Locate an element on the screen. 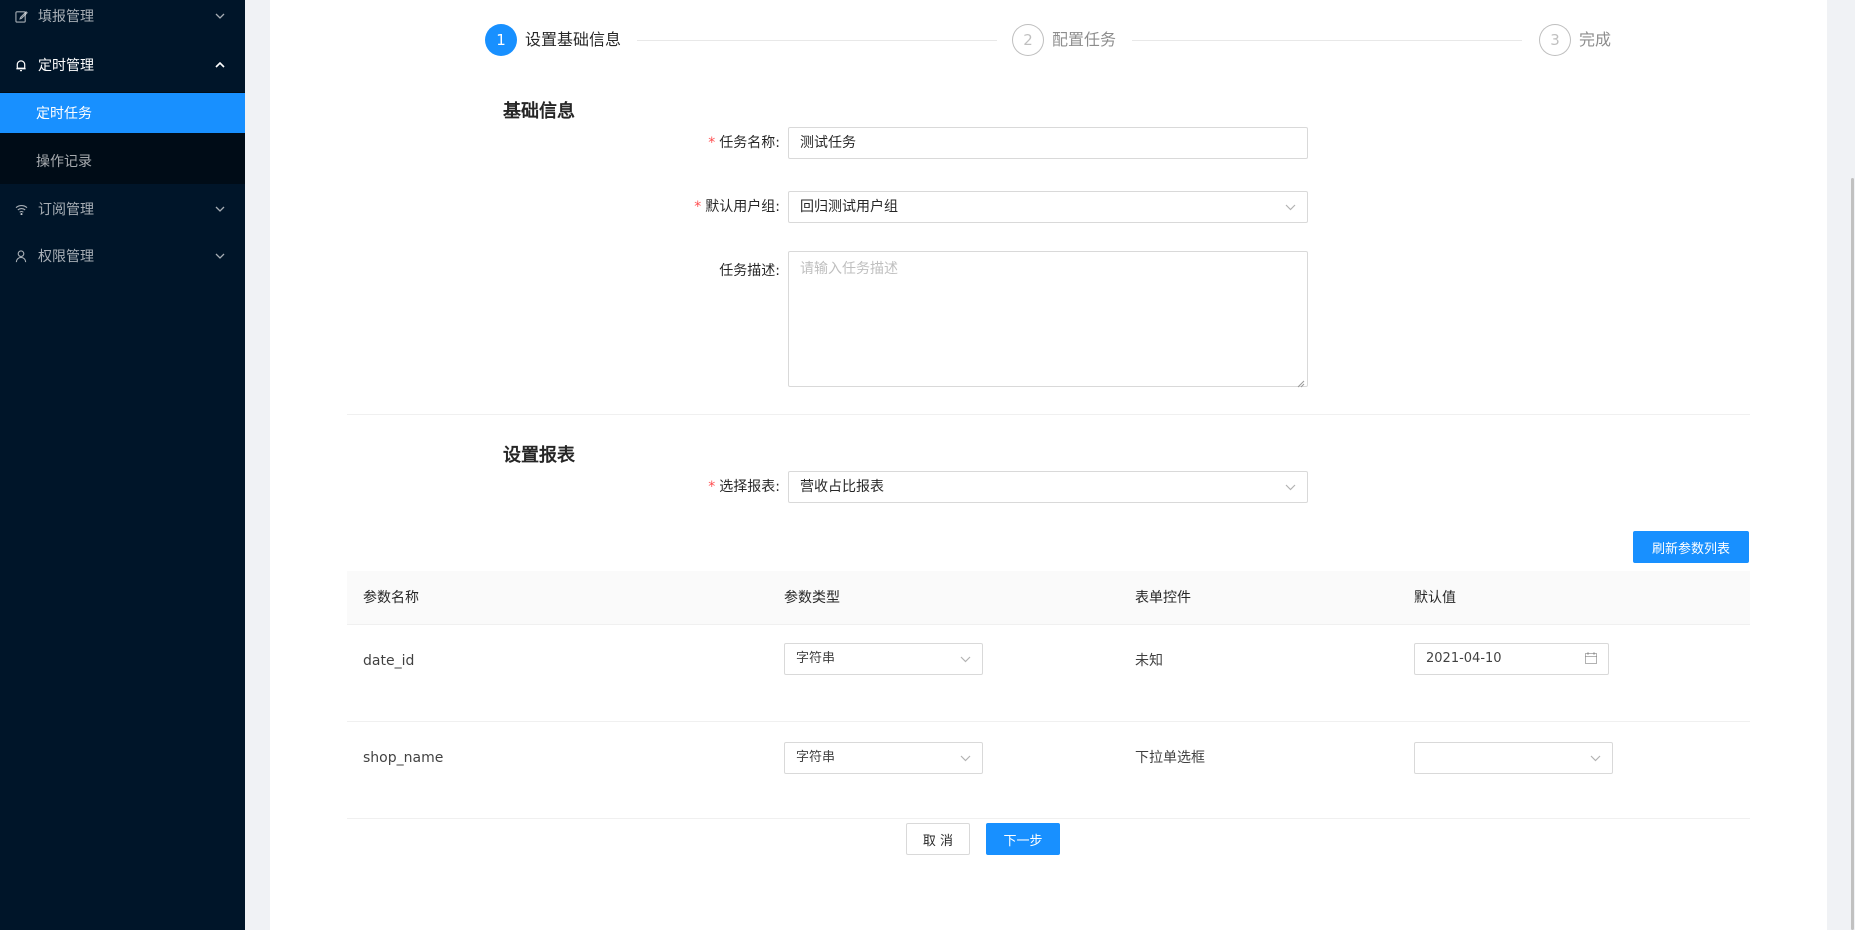 The height and width of the screenshot is (930, 1855). table-row: date_id 字符串 未知 2021-04-10 is located at coordinates (1048, 673).